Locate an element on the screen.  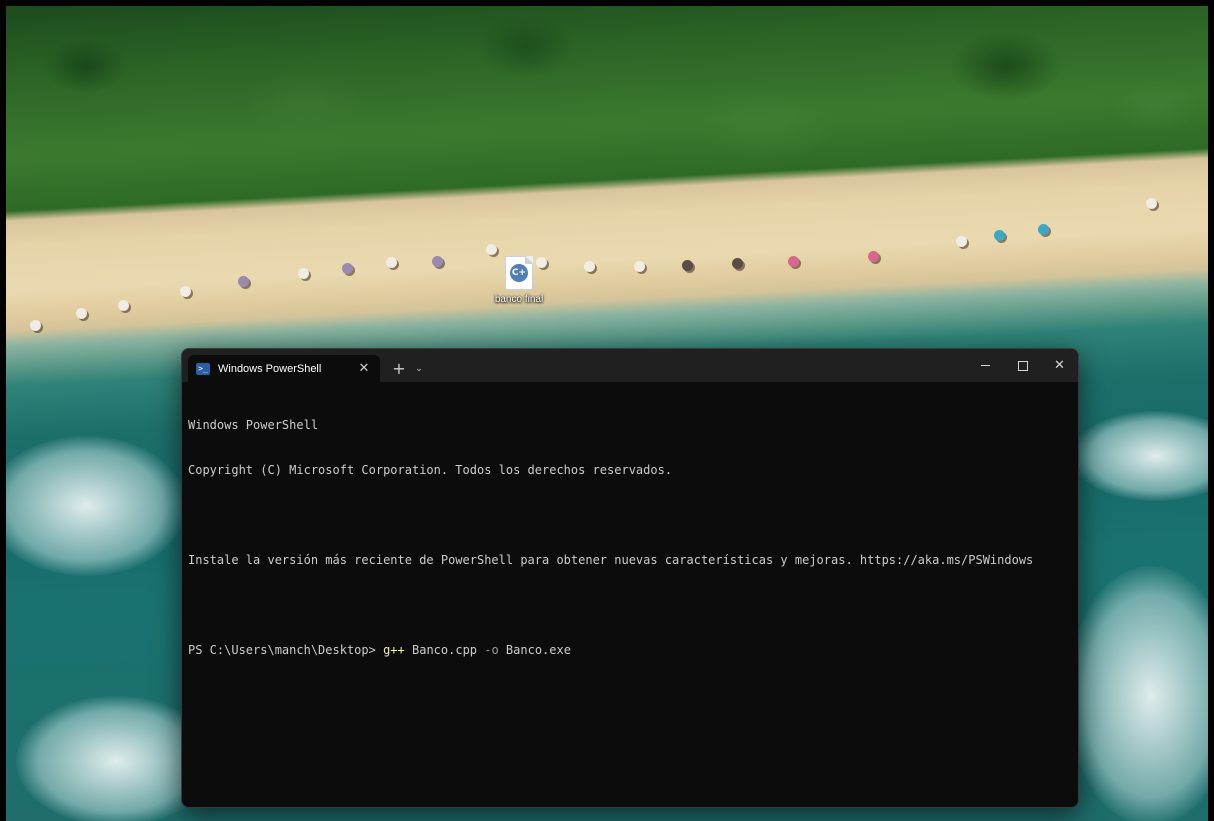
tab-actions: + ⌄ is located at coordinates (408, 368).